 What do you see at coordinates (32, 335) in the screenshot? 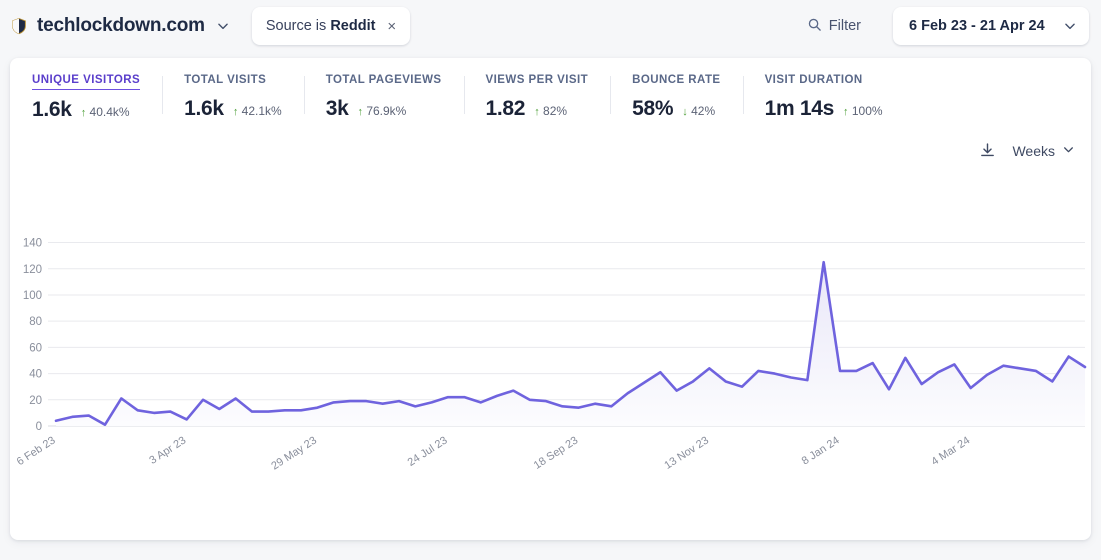
I see `chart-y-axis-labels: 0 20 40 60 80 100 120 140` at bounding box center [32, 335].